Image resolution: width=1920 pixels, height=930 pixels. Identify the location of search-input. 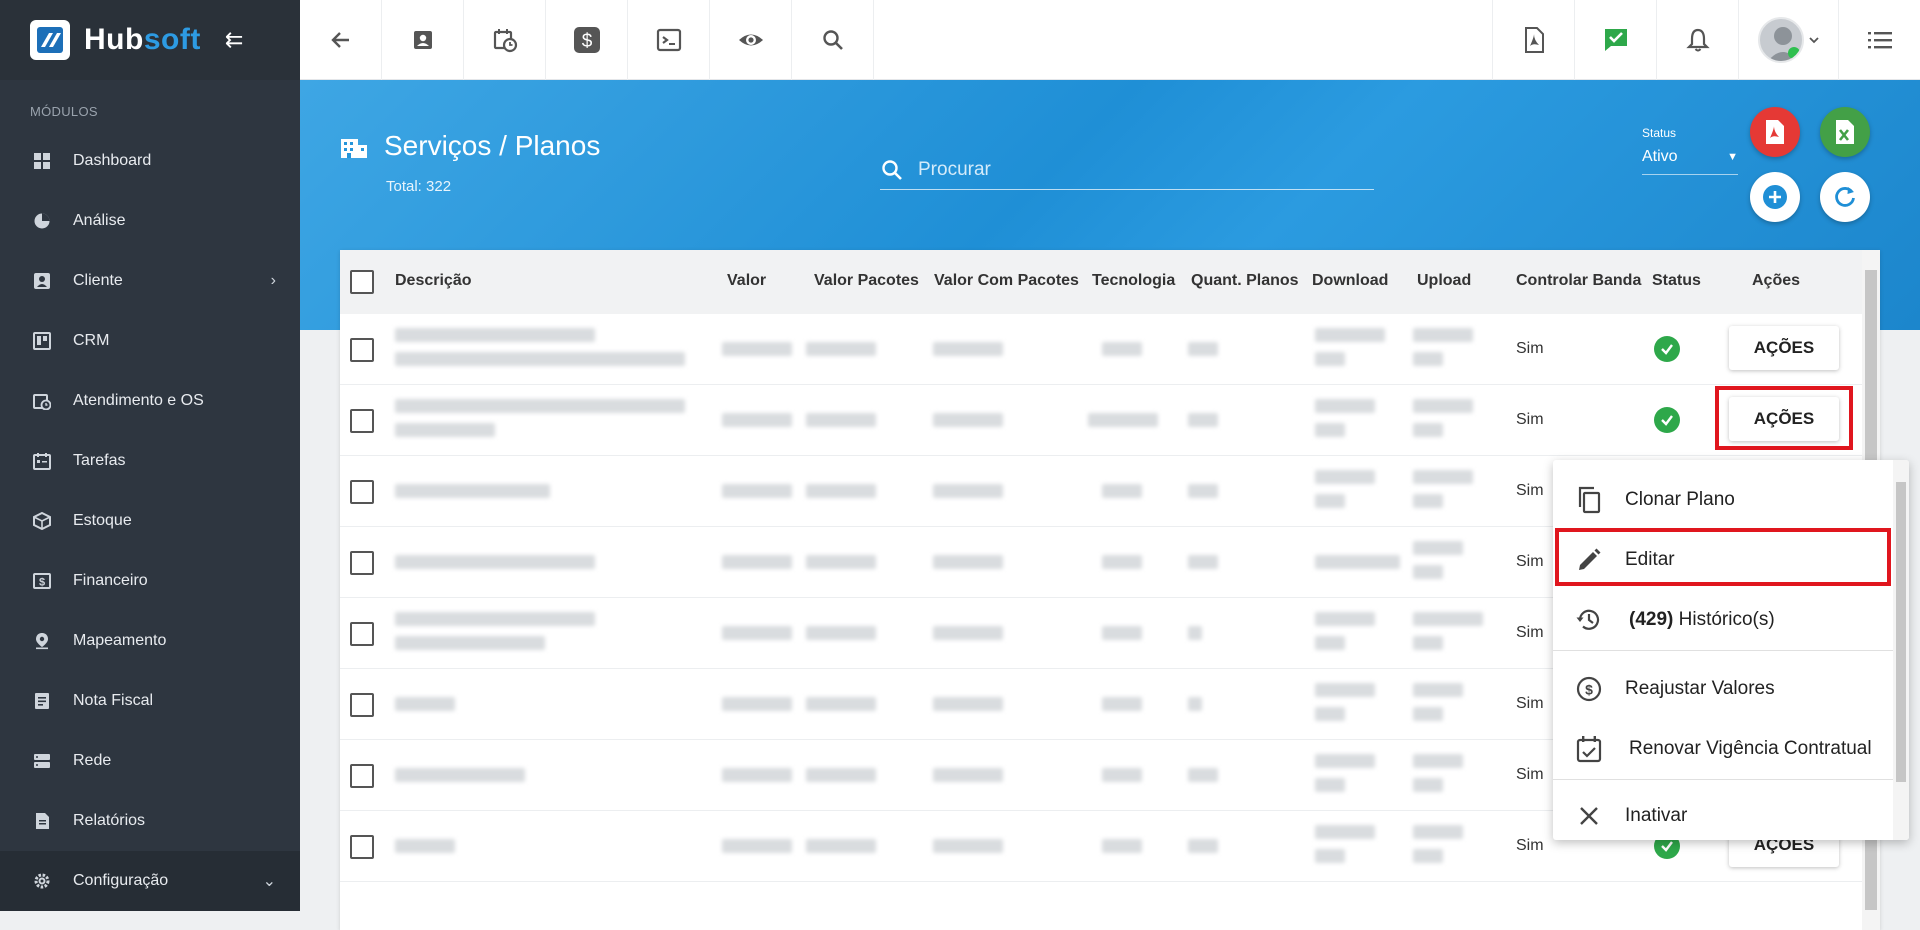
(1136, 169).